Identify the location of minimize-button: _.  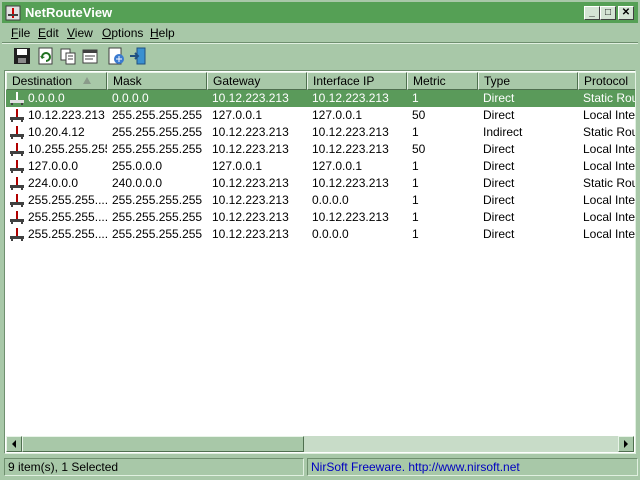
(592, 13).